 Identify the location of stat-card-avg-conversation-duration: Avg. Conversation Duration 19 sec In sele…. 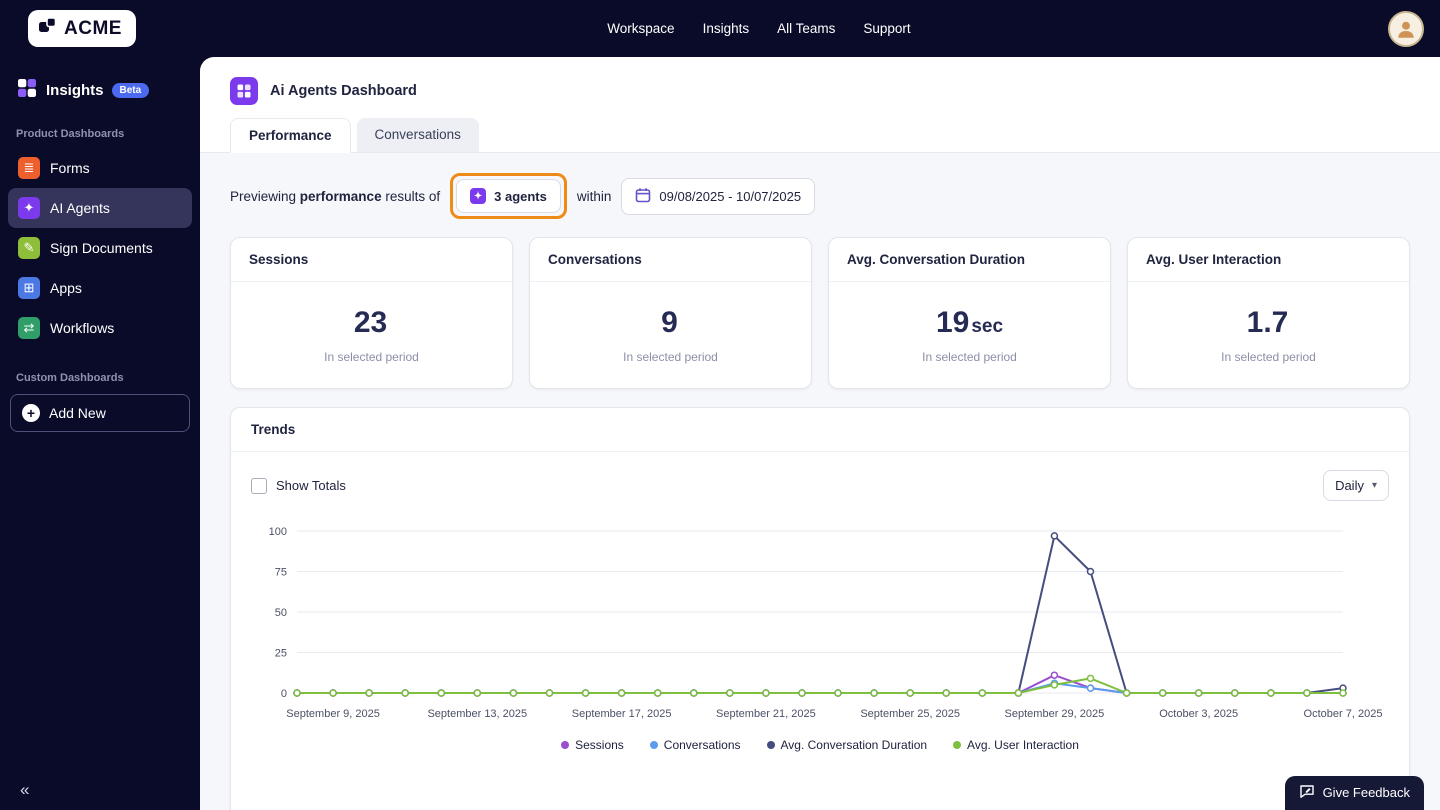
(969, 313).